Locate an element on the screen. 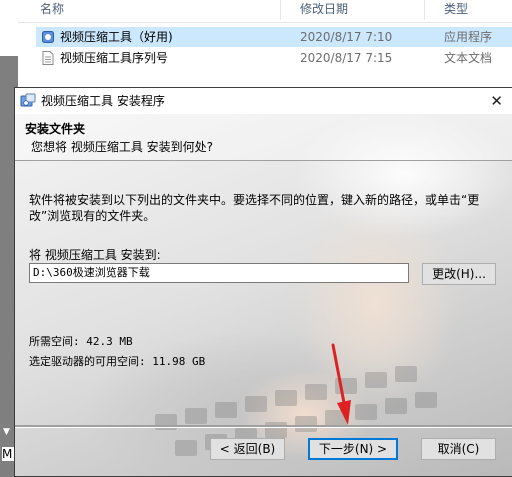  column-header-bar: 名称 修改日期 类型 is located at coordinates (265, 11).